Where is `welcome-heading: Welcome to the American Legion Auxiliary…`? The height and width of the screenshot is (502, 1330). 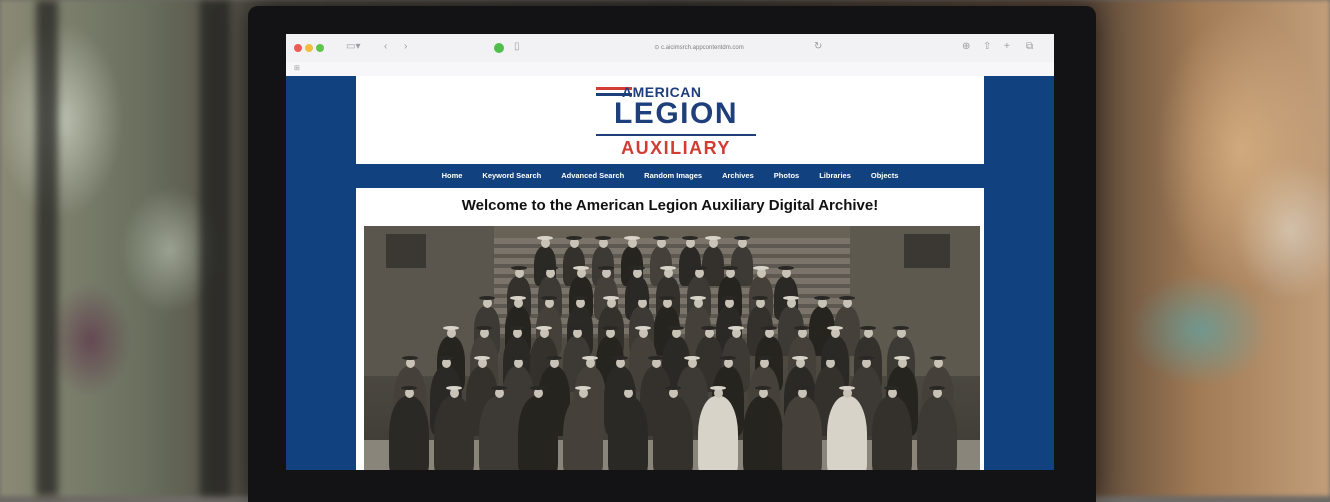
welcome-heading: Welcome to the American Legion Auxiliary… is located at coordinates (670, 205).